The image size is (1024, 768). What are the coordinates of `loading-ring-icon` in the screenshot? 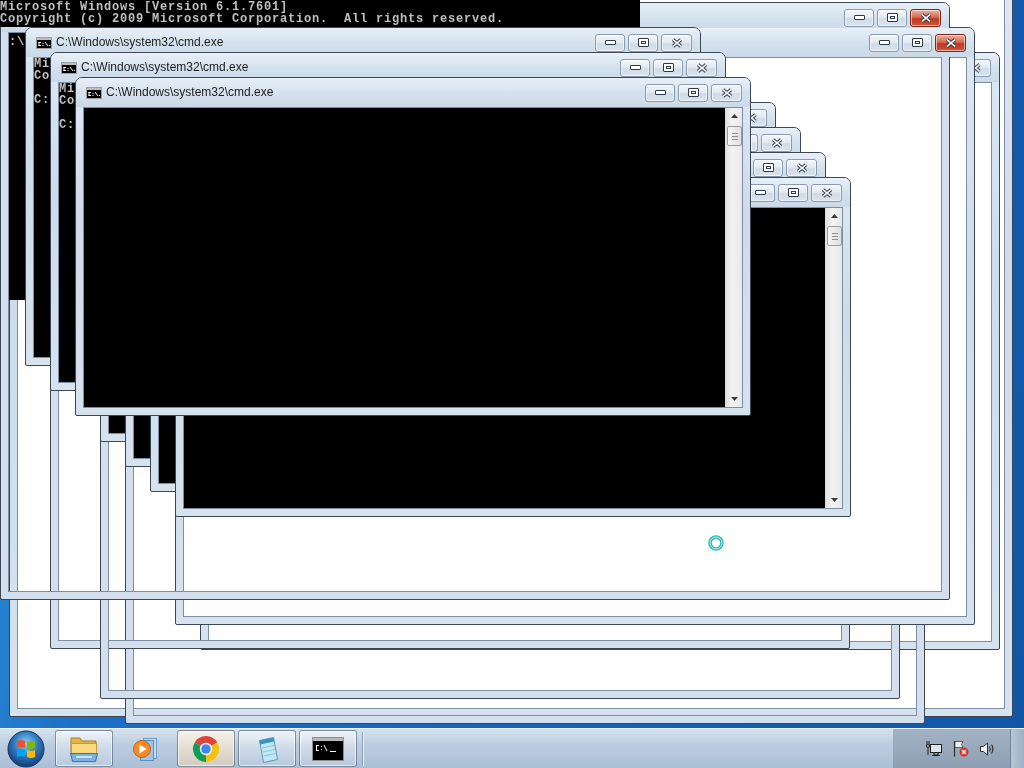 It's located at (716, 543).